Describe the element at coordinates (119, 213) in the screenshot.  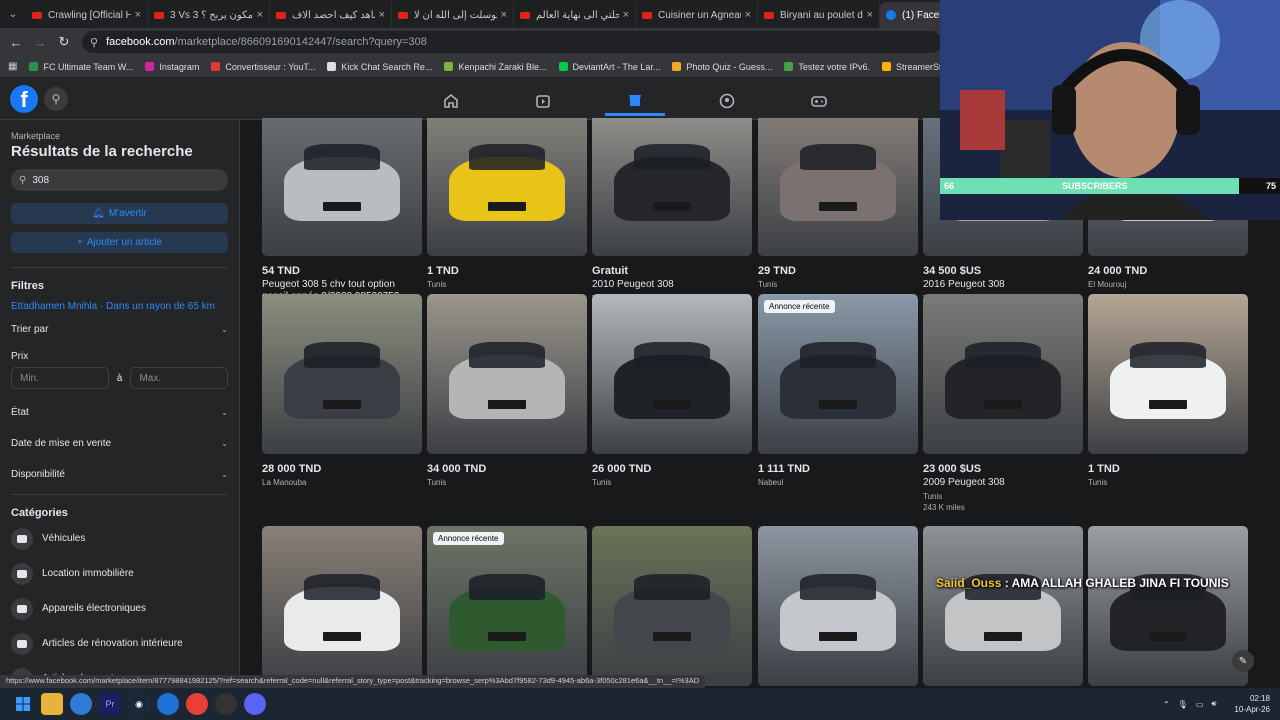
I see `alert-button: 🔔︎ M'avertir` at that location.